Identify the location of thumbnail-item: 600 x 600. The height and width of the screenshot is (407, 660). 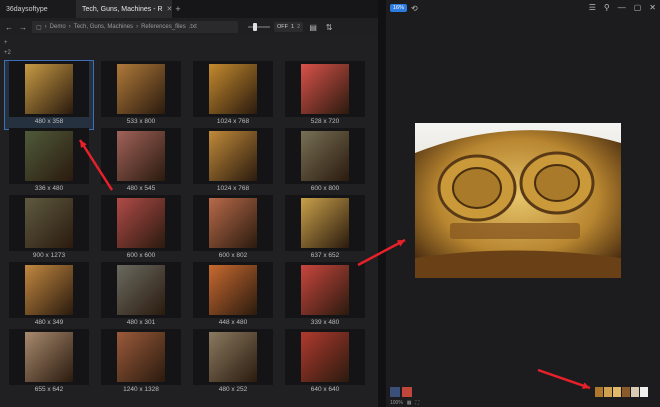
(141, 229).